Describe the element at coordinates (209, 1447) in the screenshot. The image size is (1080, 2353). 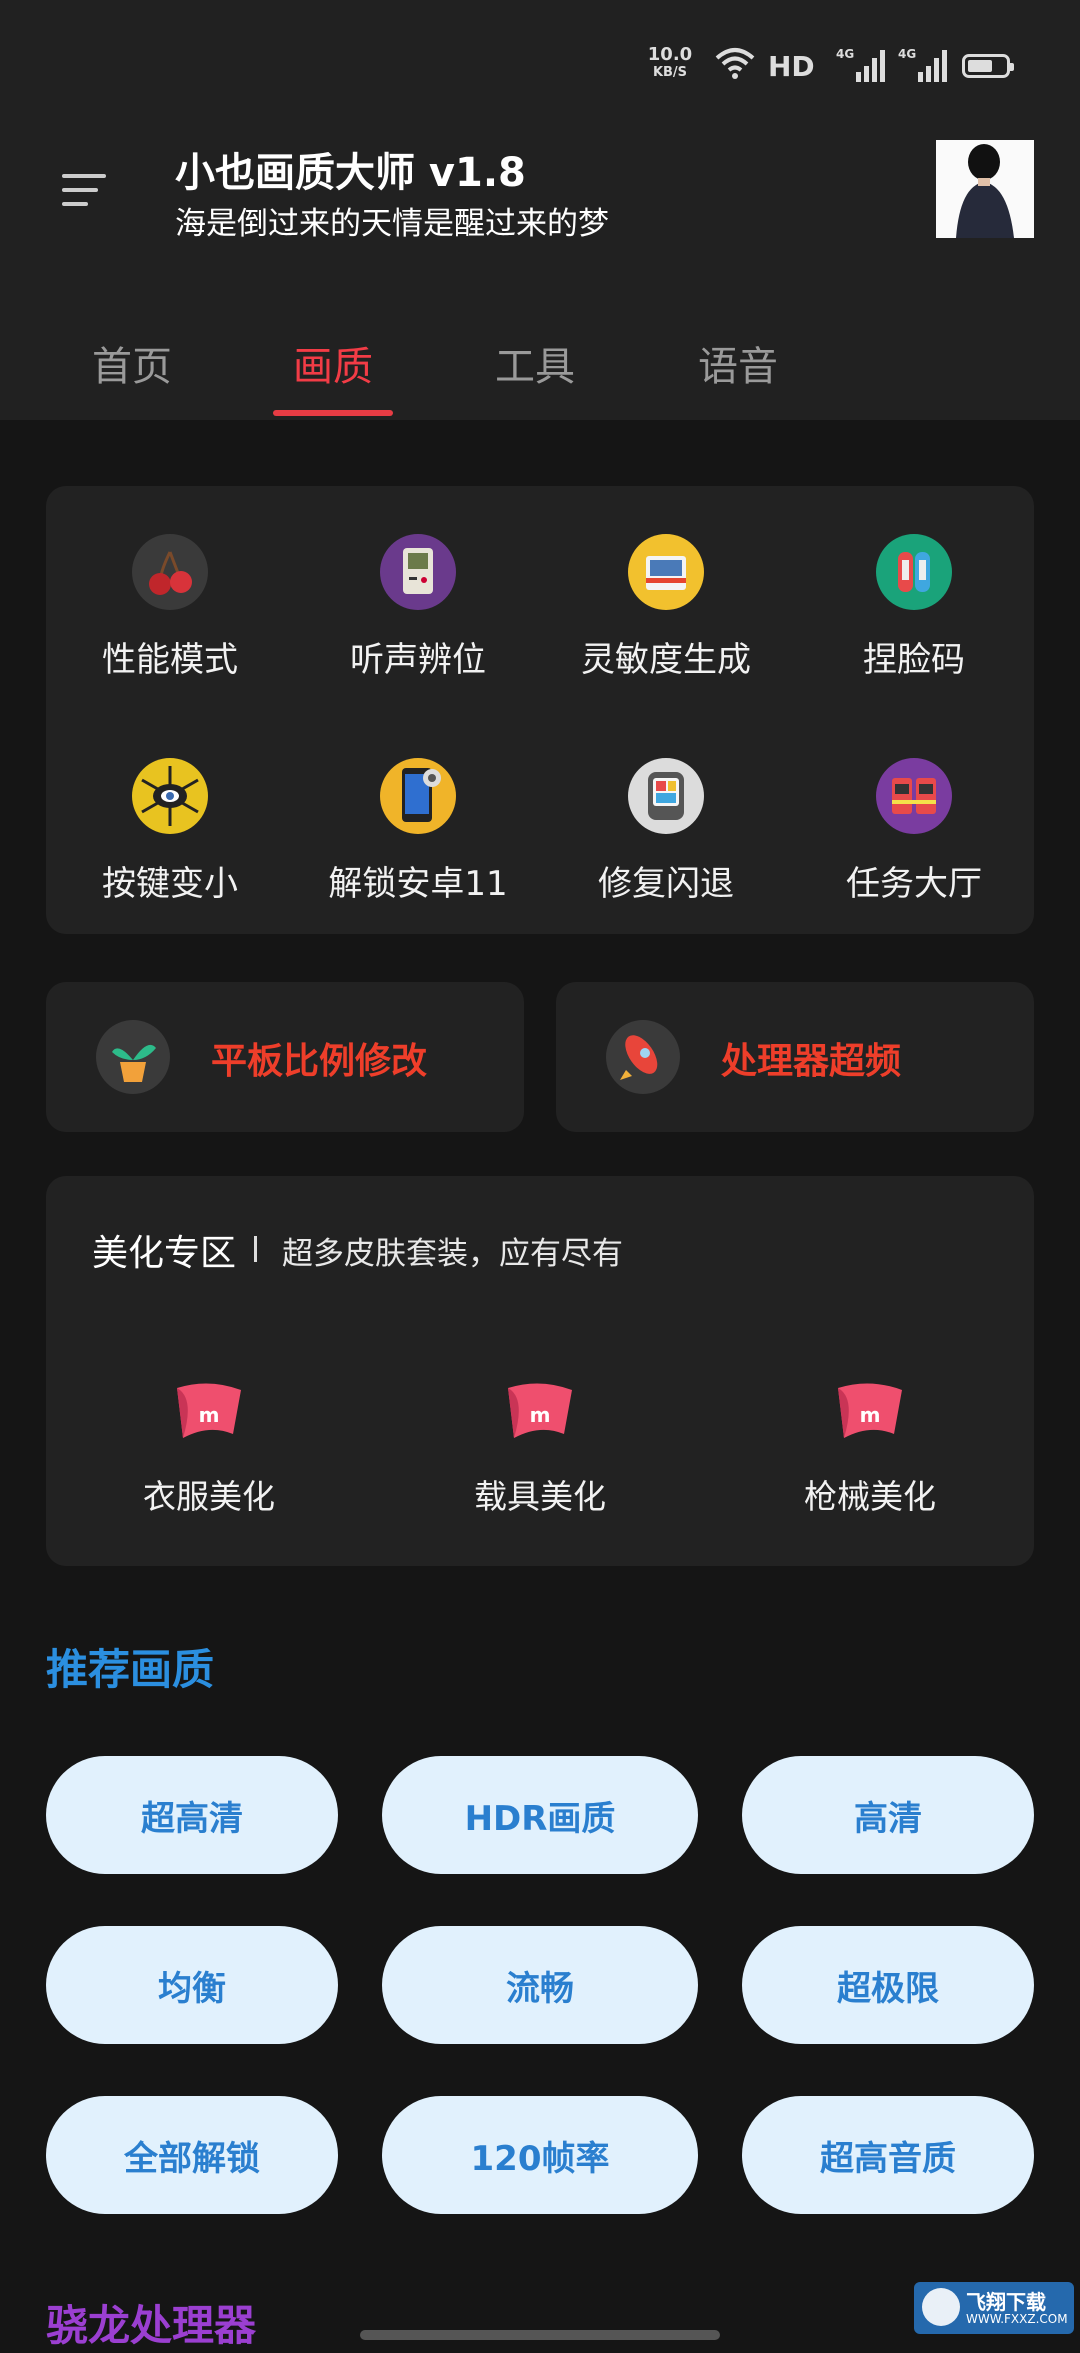
I see `beautify-clothes: m 衣服美化` at that location.